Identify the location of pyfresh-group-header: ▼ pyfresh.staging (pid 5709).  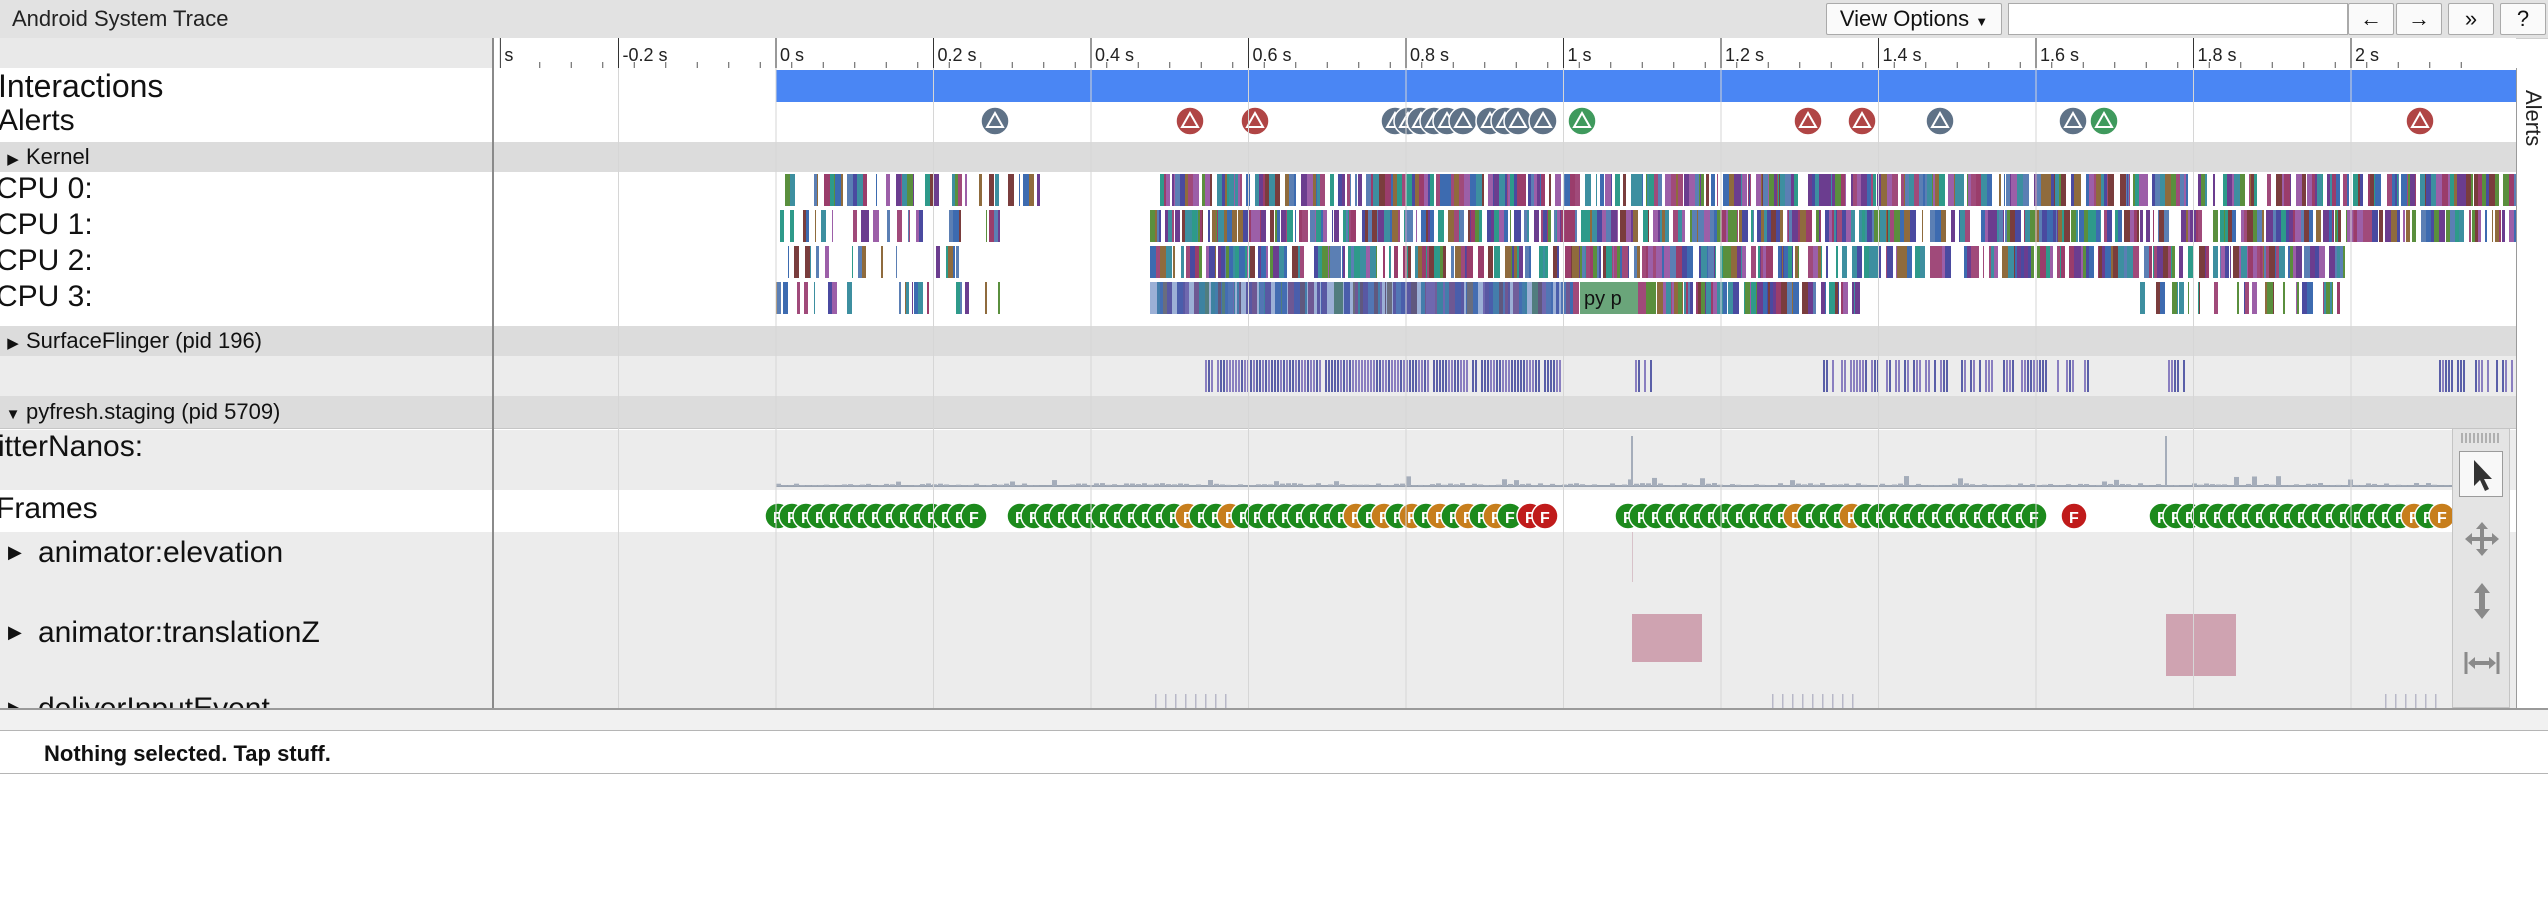
(1258, 412).